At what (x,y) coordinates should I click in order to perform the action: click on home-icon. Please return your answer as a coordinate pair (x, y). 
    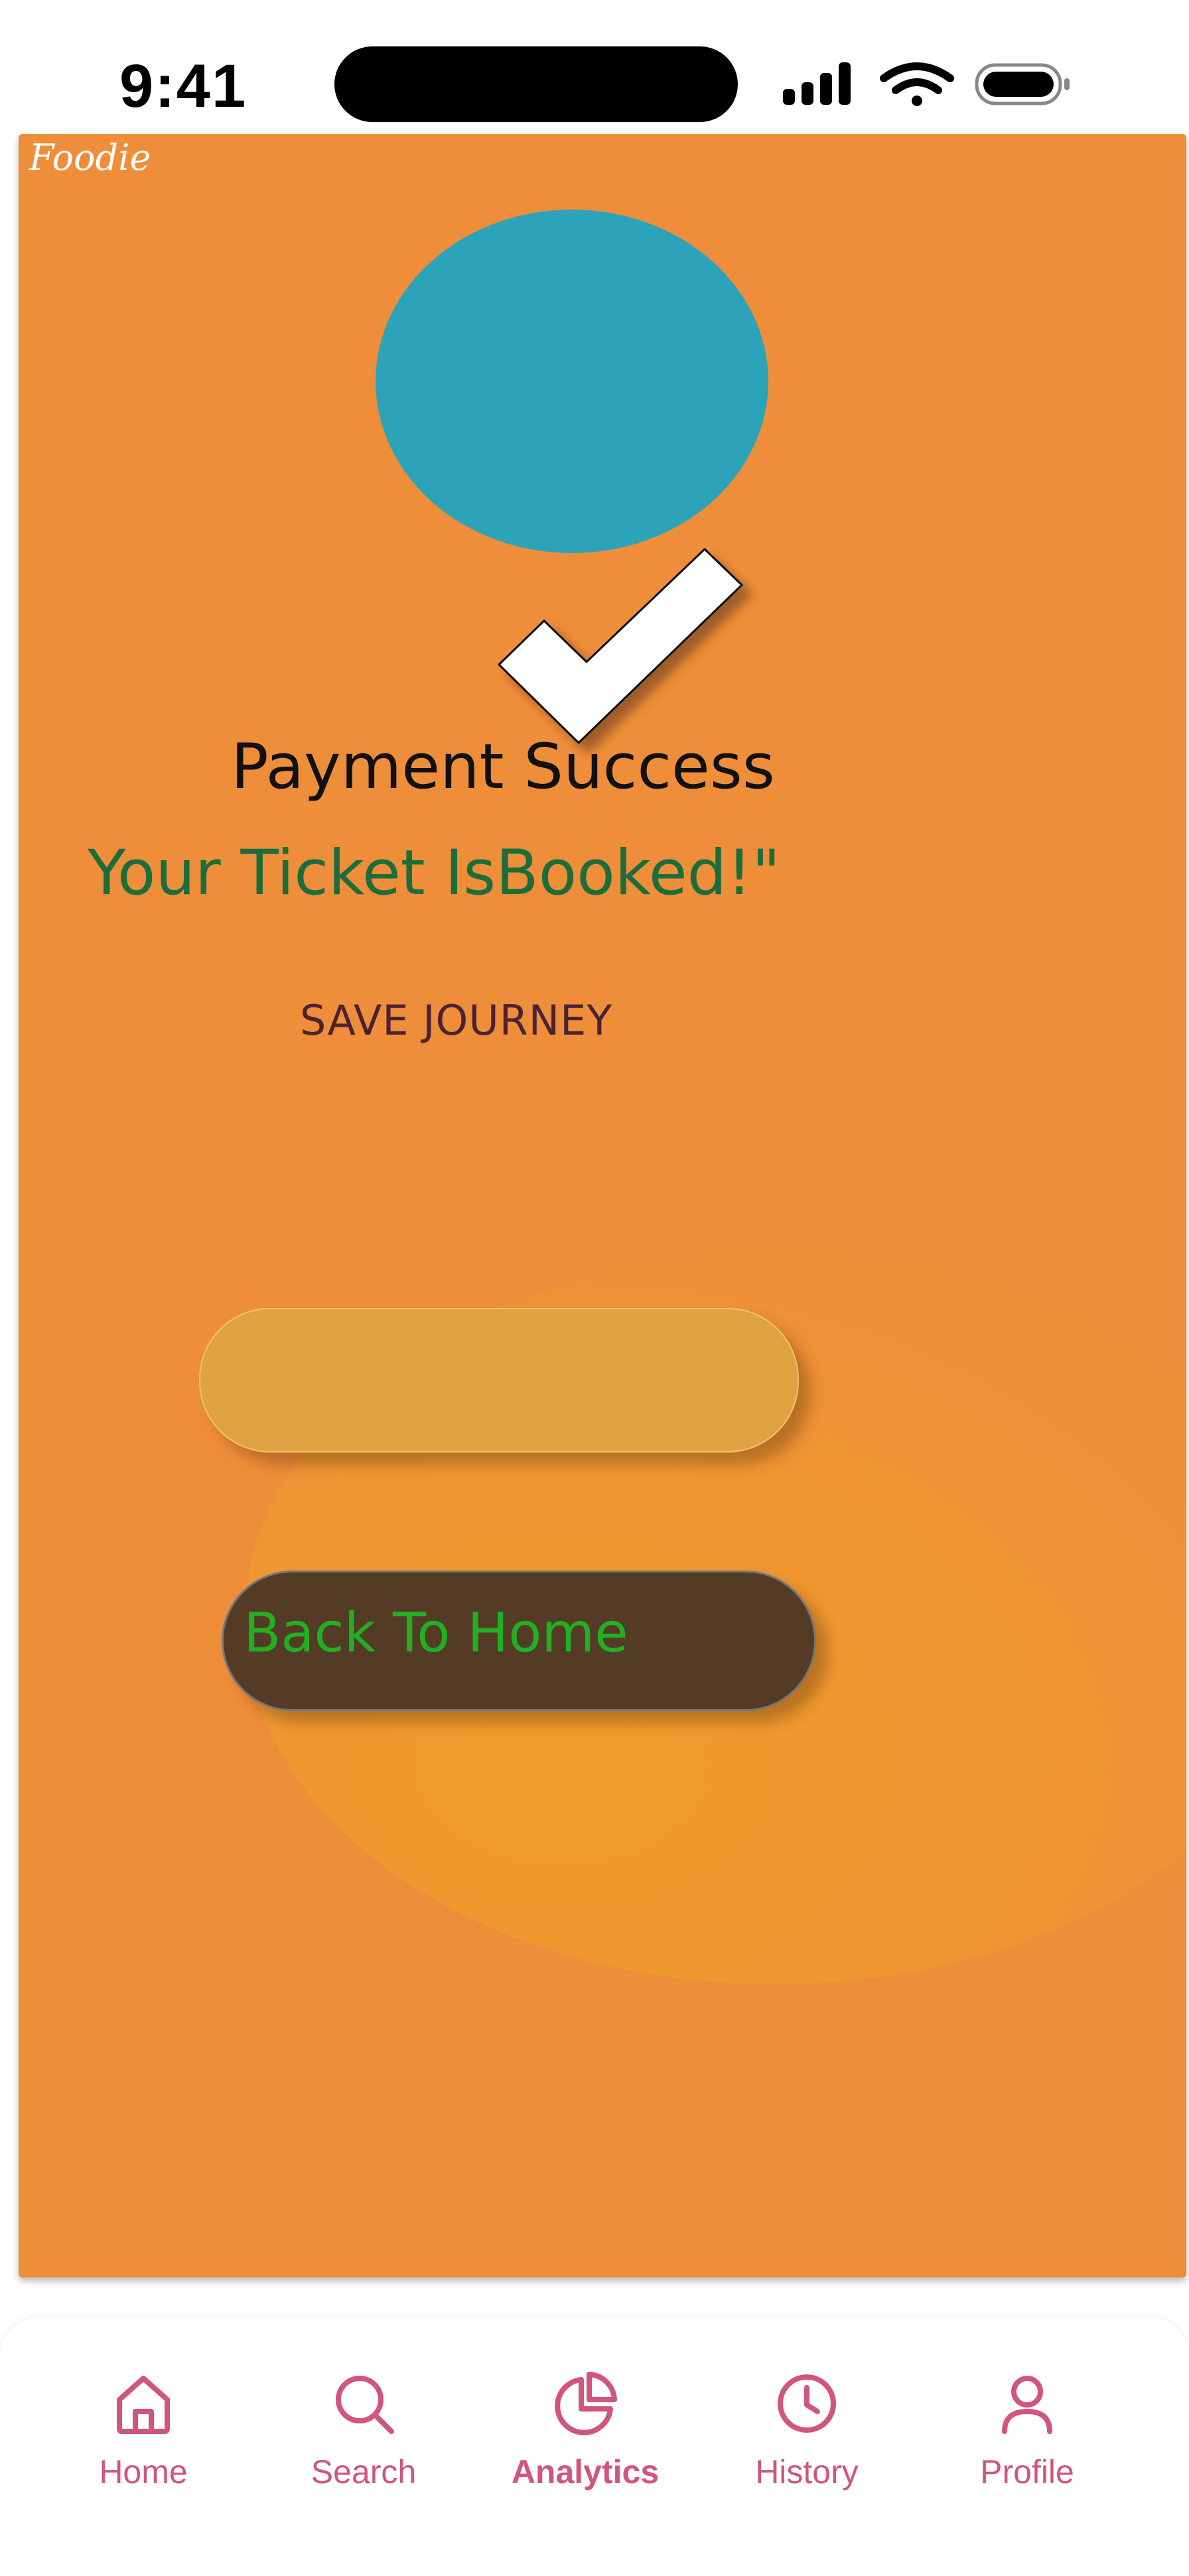
    Looking at the image, I should click on (143, 2405).